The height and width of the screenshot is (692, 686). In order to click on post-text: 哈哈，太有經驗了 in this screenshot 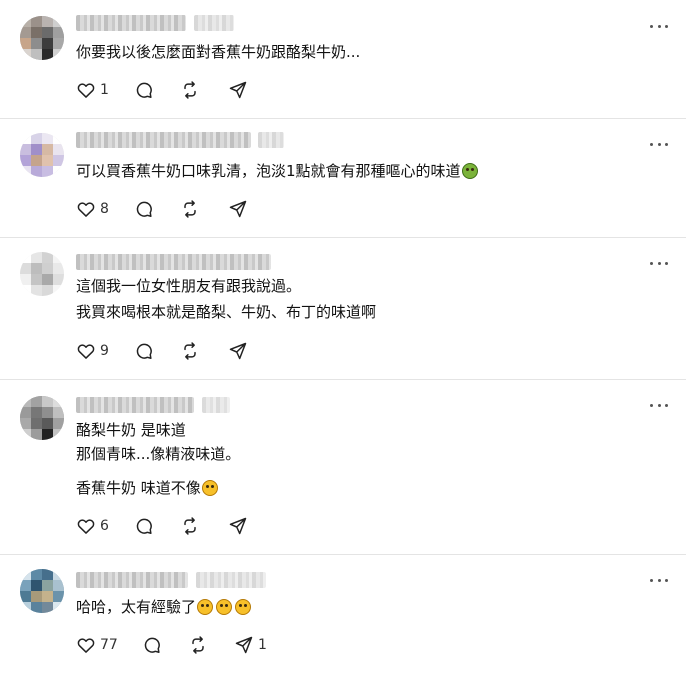, I will do `click(164, 607)`.